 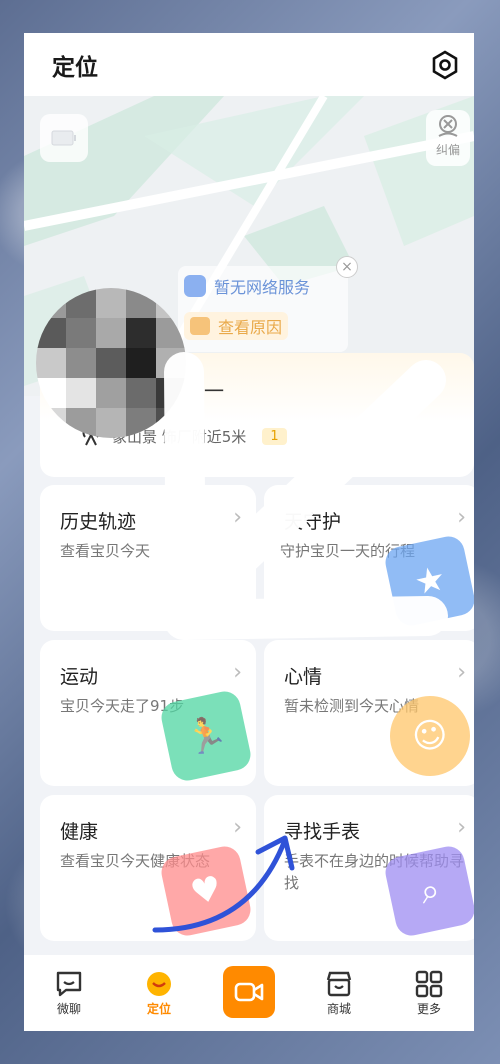 What do you see at coordinates (148, 713) in the screenshot?
I see `exercise-card: 运动 宝贝今天走了91步 › 🏃` at bounding box center [148, 713].